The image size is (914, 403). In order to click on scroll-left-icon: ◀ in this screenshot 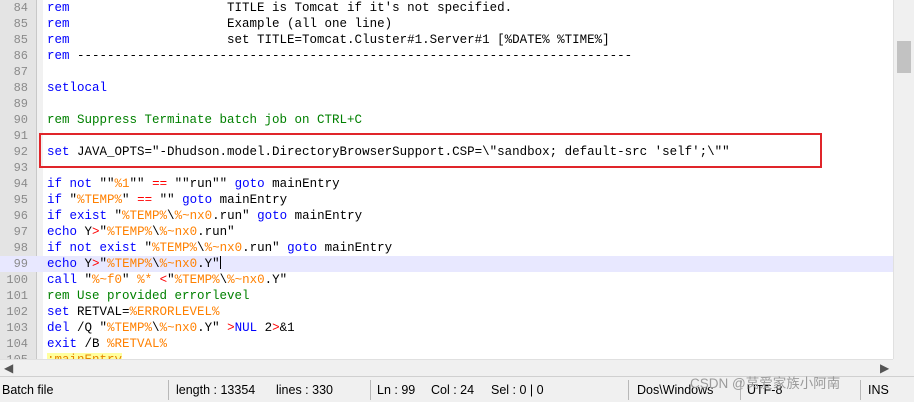, I will do `click(8, 368)`.